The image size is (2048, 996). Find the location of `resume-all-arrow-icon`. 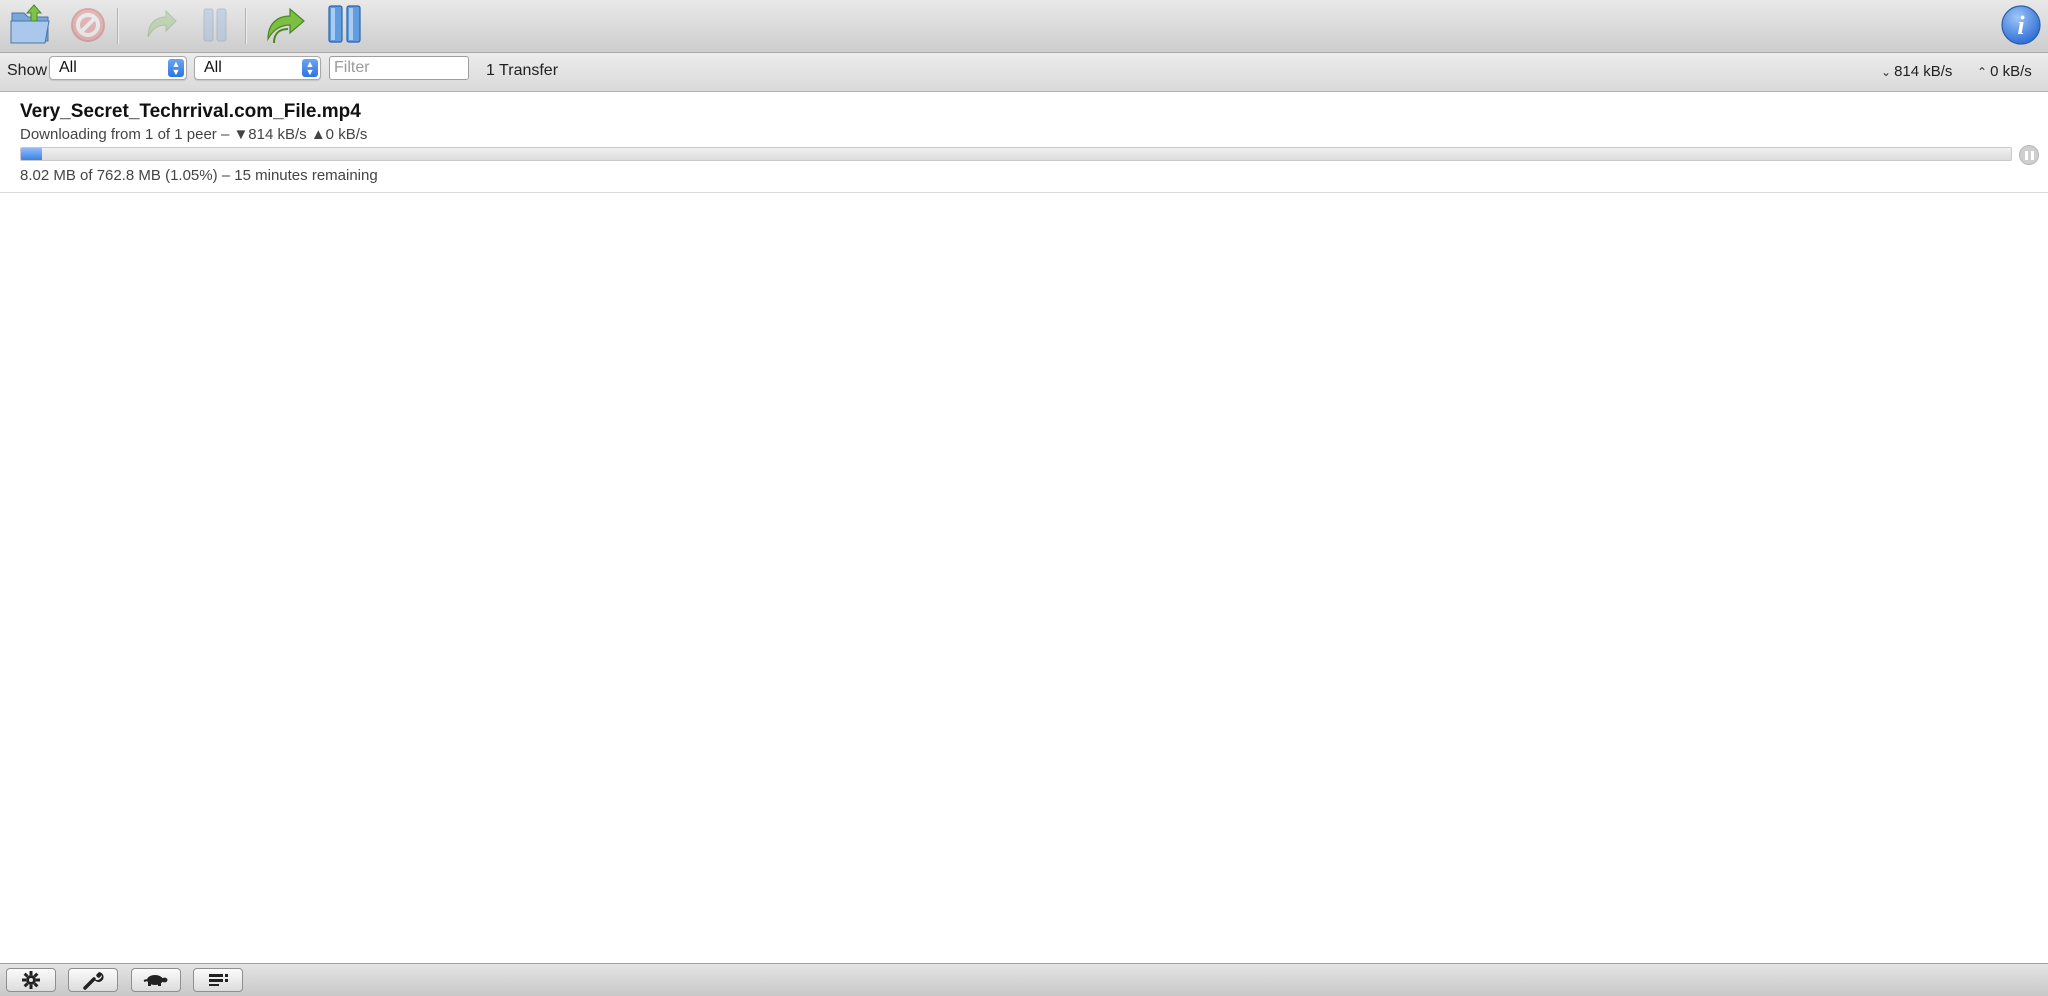

resume-all-arrow-icon is located at coordinates (286, 25).